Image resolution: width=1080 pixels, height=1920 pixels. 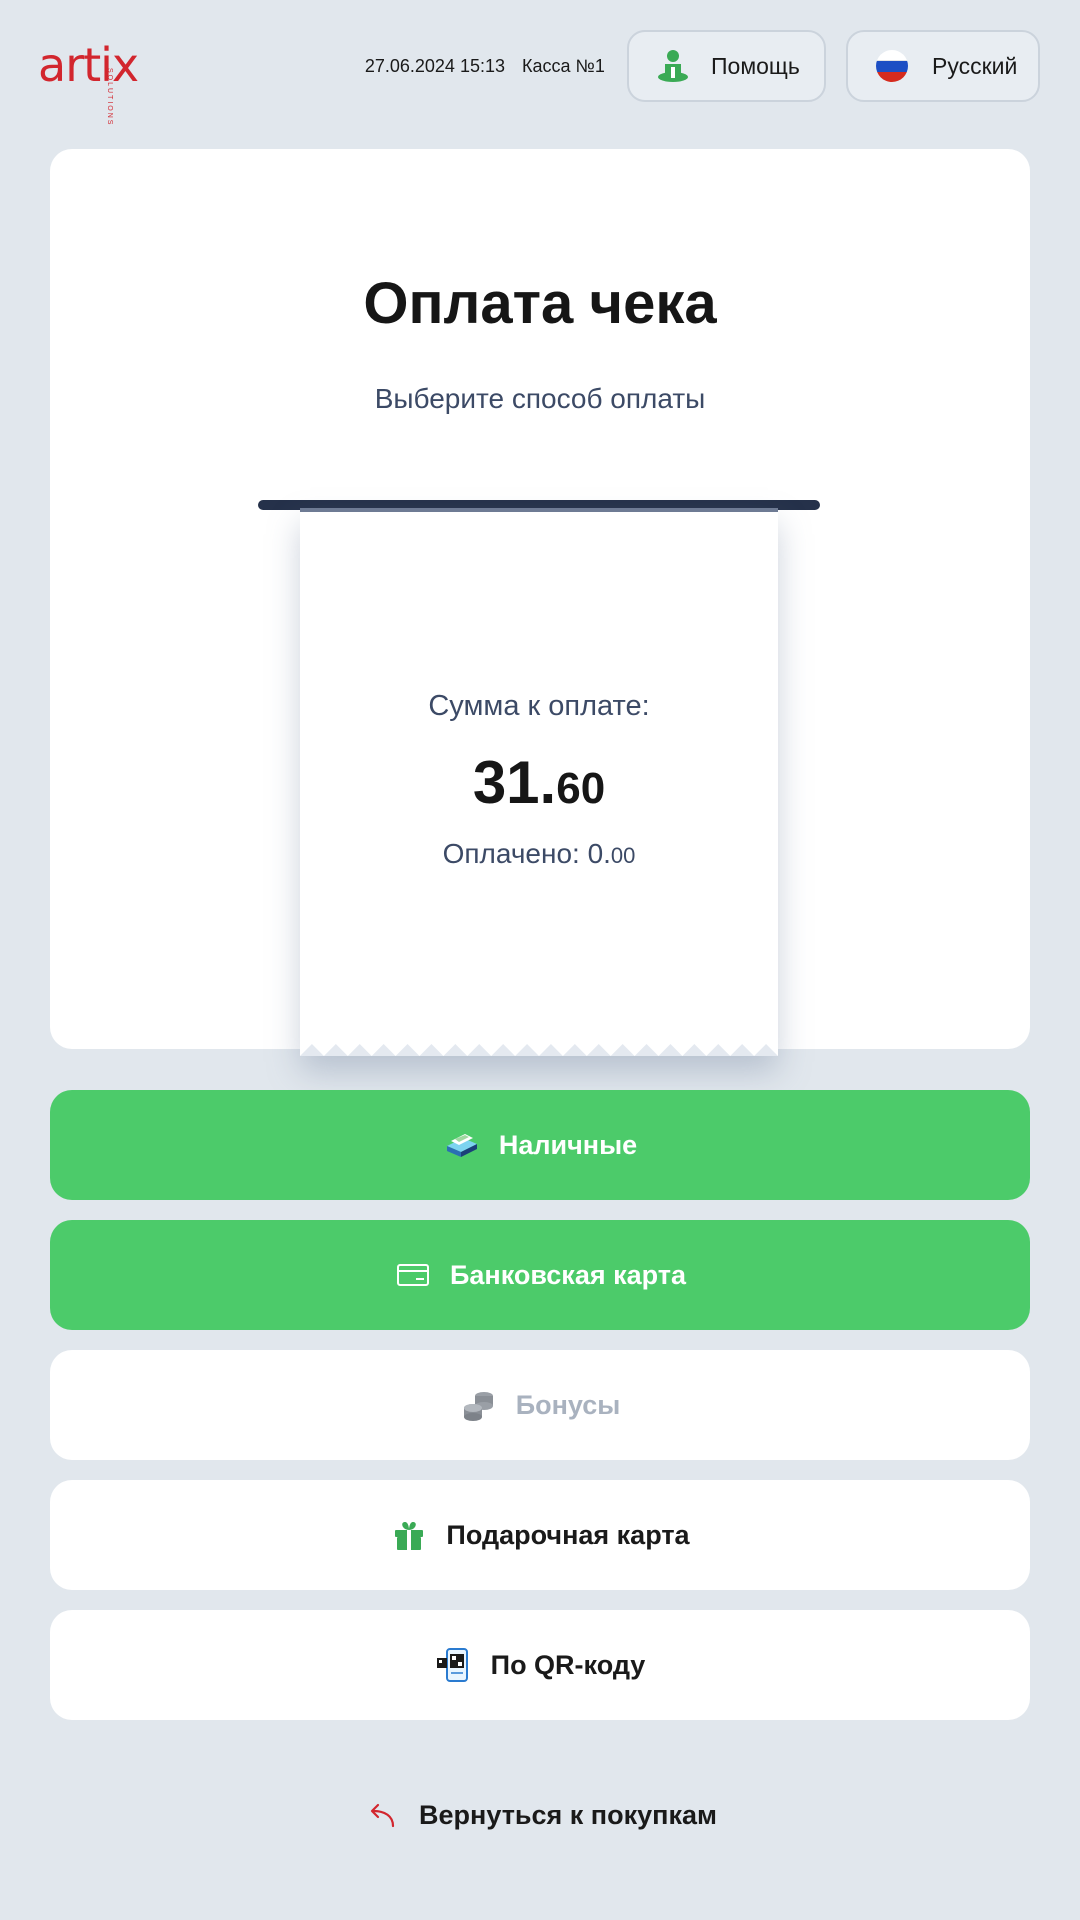 I want to click on cash-label: Наличные, so click(x=568, y=1144).